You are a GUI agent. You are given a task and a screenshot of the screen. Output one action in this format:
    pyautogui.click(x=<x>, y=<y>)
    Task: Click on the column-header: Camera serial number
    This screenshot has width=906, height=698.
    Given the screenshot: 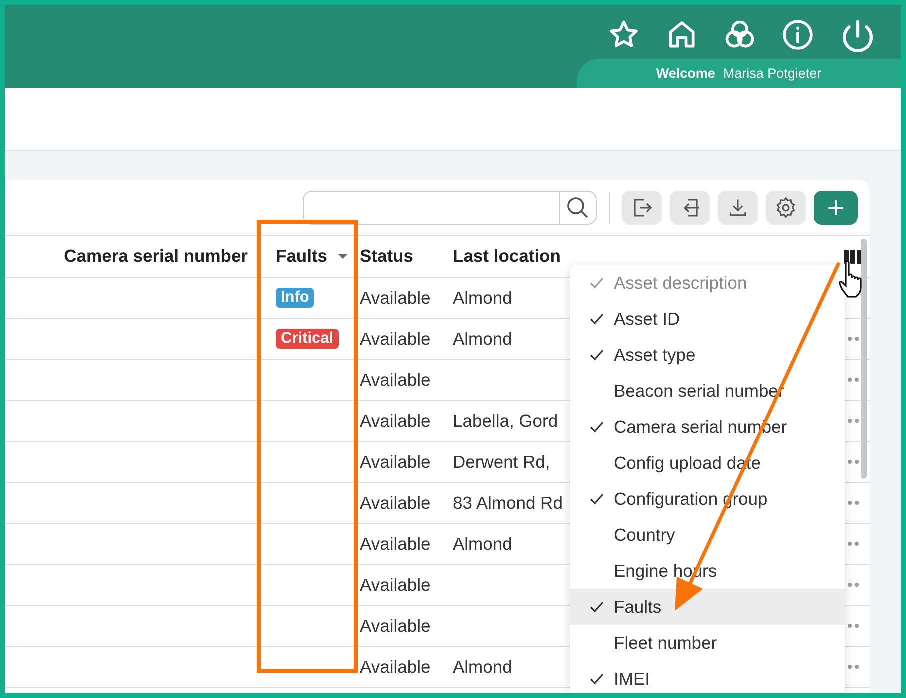 What is the action you would take?
    pyautogui.click(x=156, y=256)
    